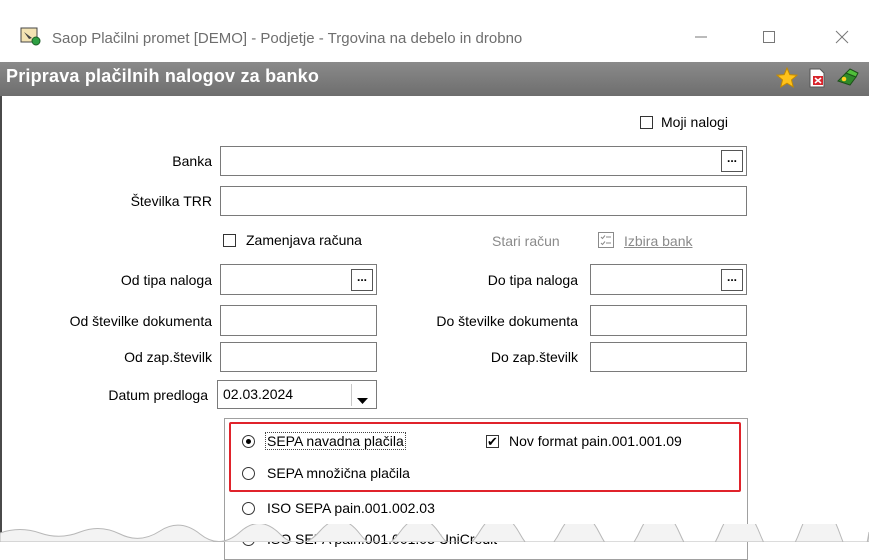 This screenshot has height=560, width=869. I want to click on do-zap-stevilk-label: Do zap.številk, so click(534, 357).